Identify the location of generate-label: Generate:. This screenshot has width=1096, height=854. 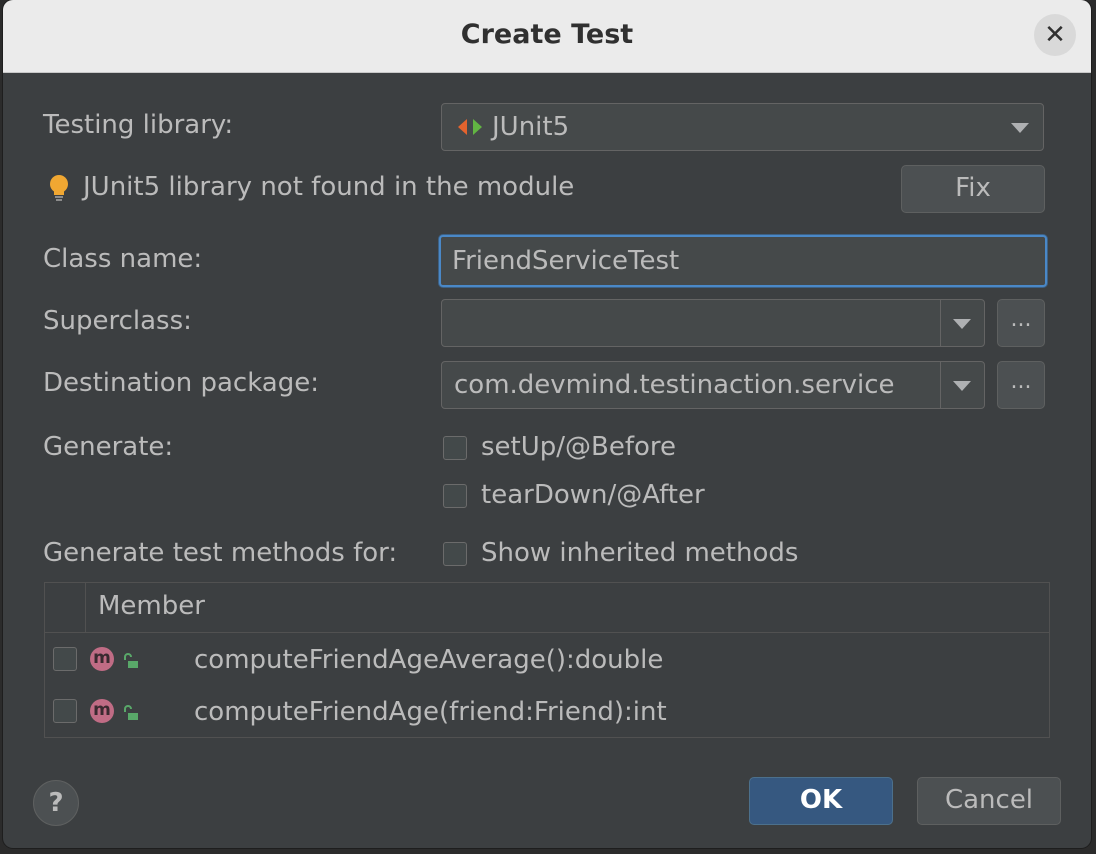
(108, 447).